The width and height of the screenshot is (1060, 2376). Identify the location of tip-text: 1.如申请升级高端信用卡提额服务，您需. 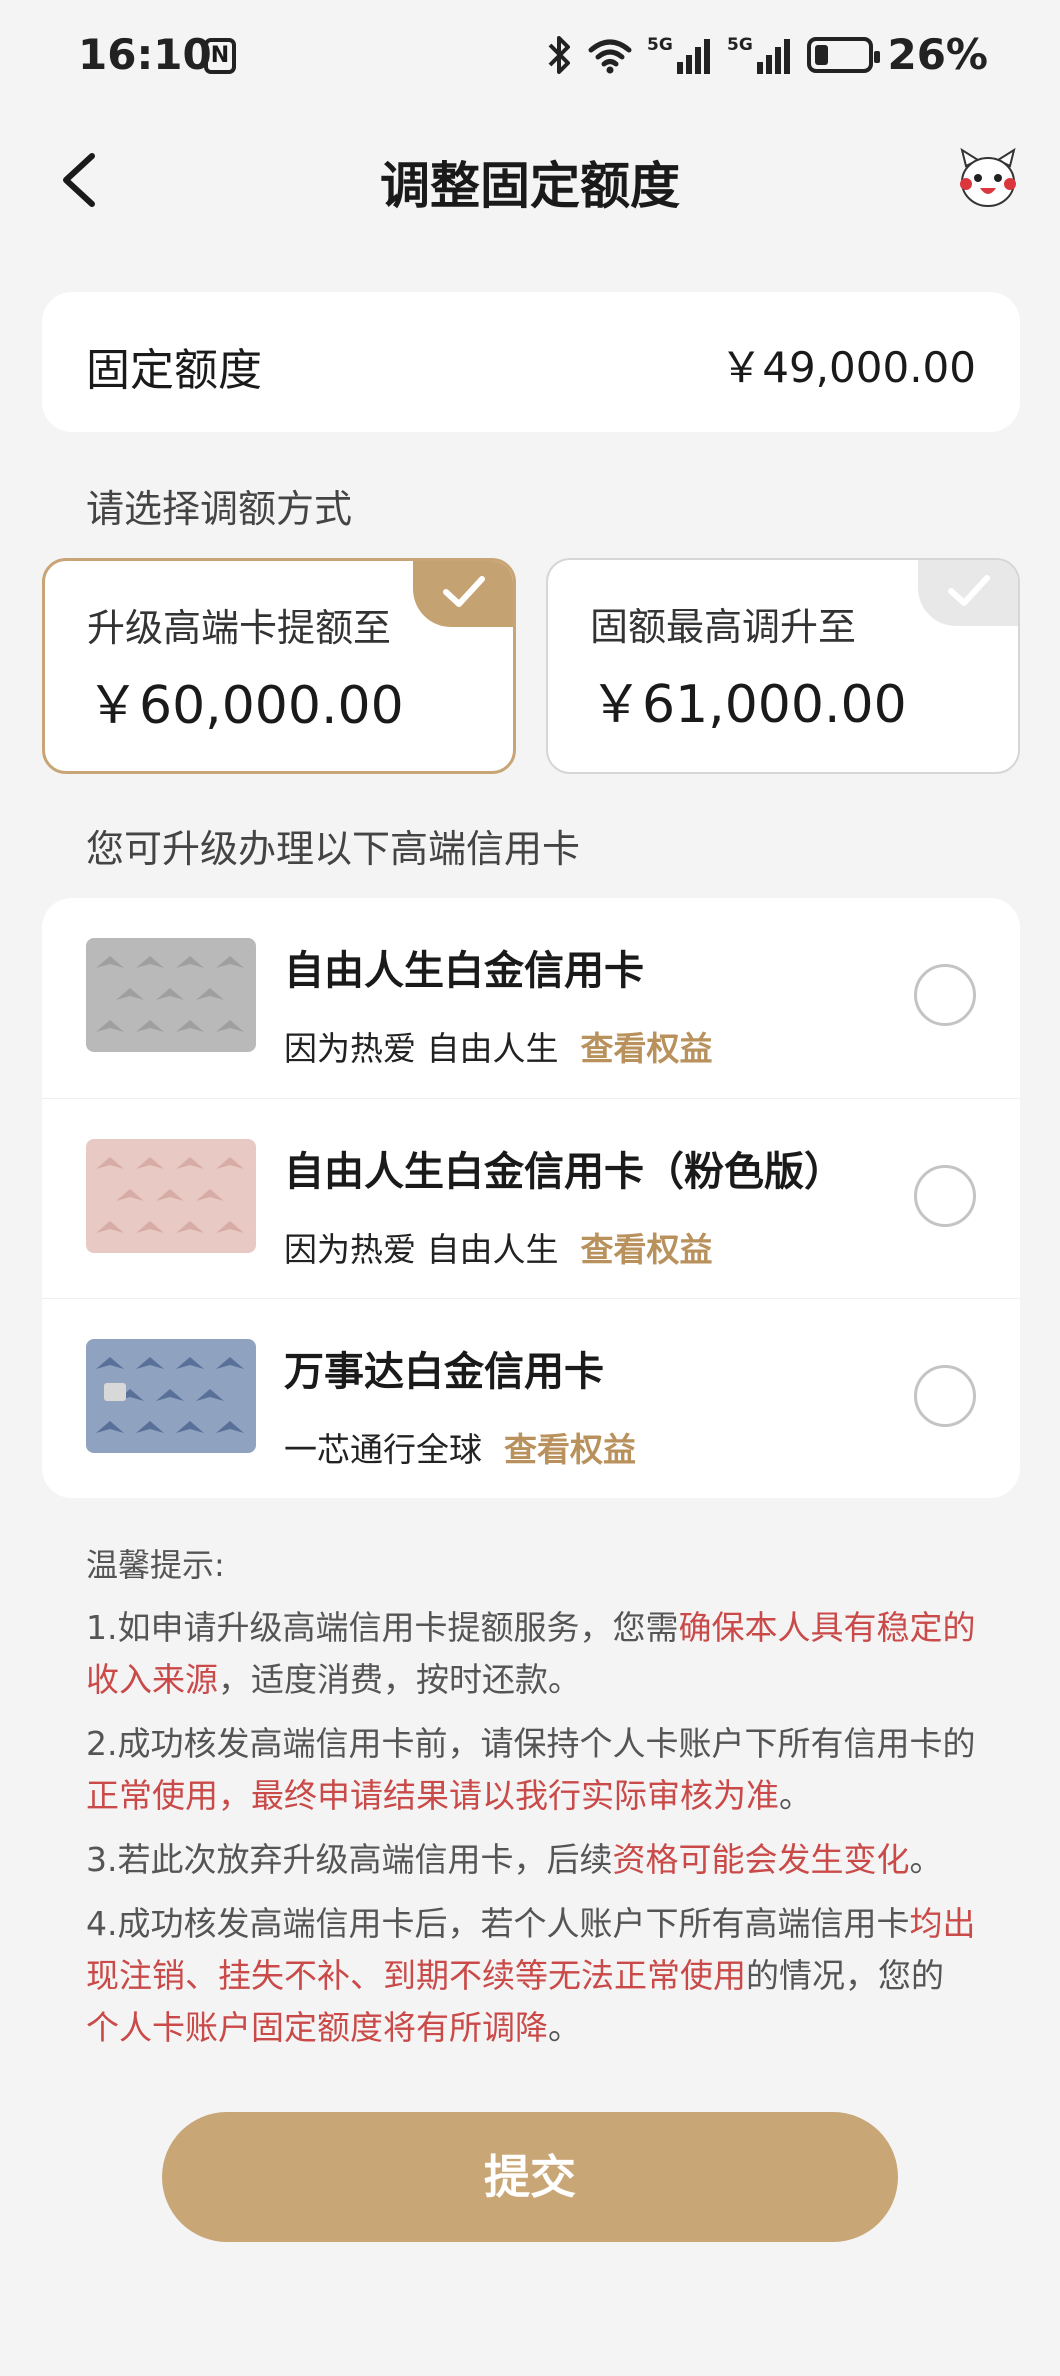
(382, 1627).